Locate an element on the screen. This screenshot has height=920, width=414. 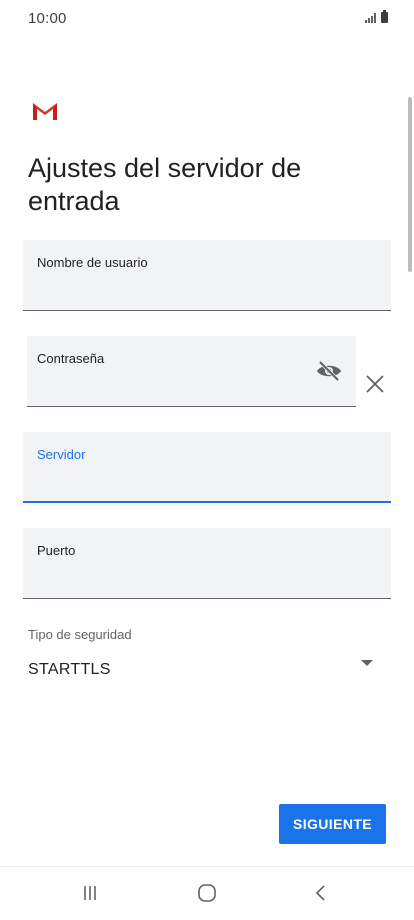
username-field: Nombre de usuario is located at coordinates (207, 275).